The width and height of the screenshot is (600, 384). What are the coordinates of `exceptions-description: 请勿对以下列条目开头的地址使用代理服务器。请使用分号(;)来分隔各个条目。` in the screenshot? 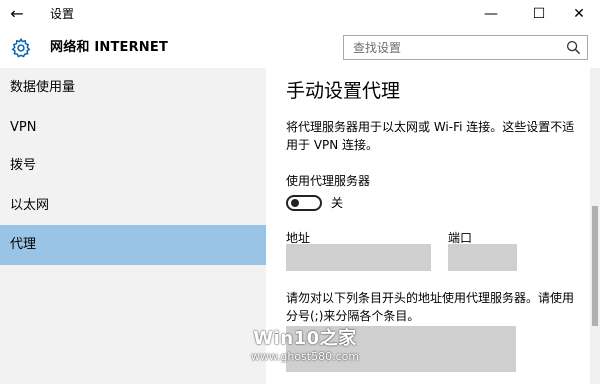 It's located at (430, 307).